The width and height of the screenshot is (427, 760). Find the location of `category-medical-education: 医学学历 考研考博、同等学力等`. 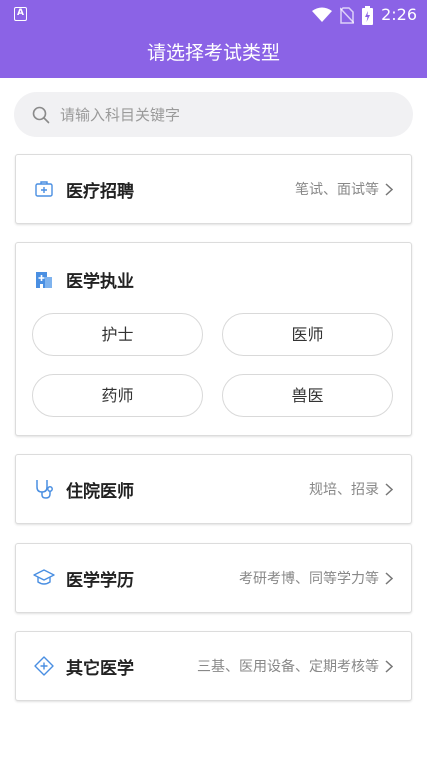

category-medical-education: 医学学历 考研考博、同等学力等 is located at coordinates (213, 578).